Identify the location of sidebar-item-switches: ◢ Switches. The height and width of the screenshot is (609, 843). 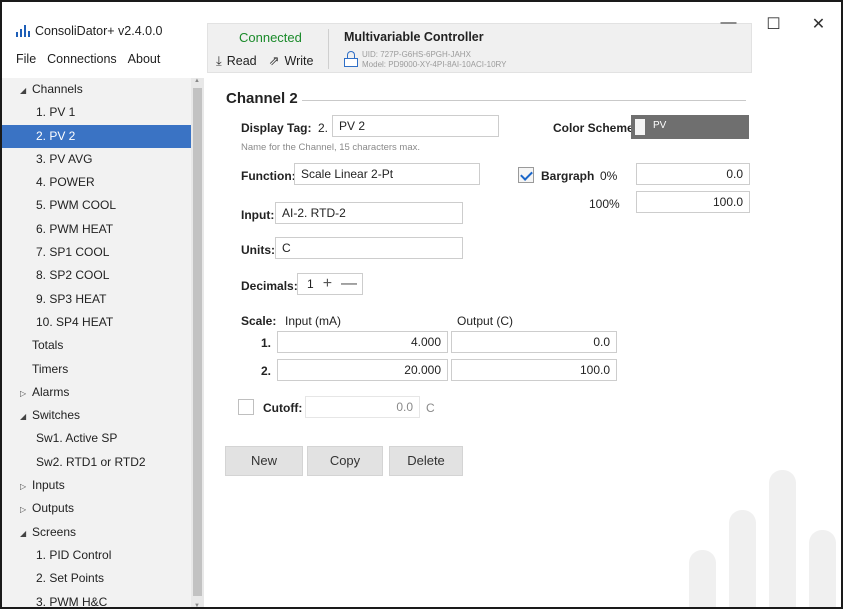
(103, 415).